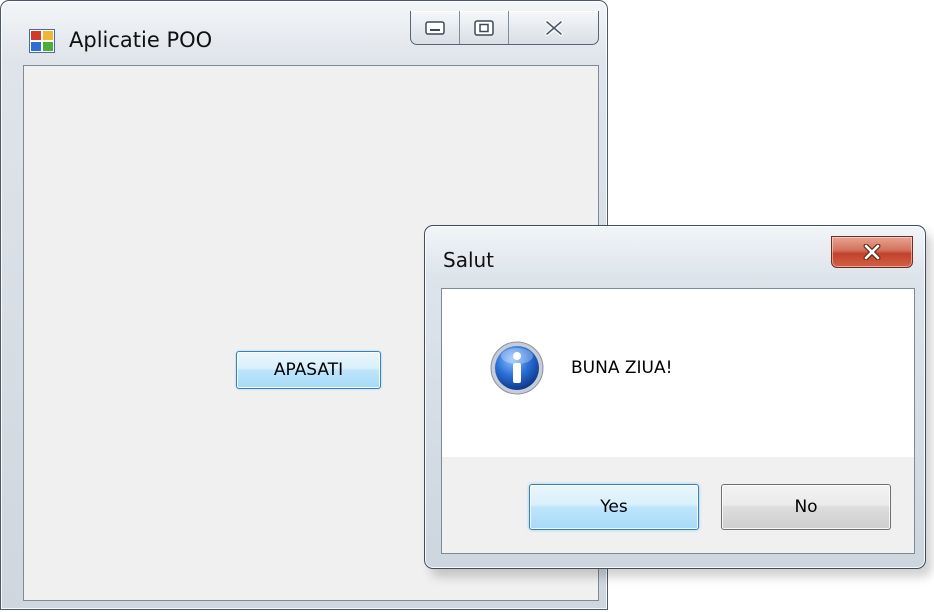 This screenshot has width=934, height=612. I want to click on no-button: No, so click(806, 507).